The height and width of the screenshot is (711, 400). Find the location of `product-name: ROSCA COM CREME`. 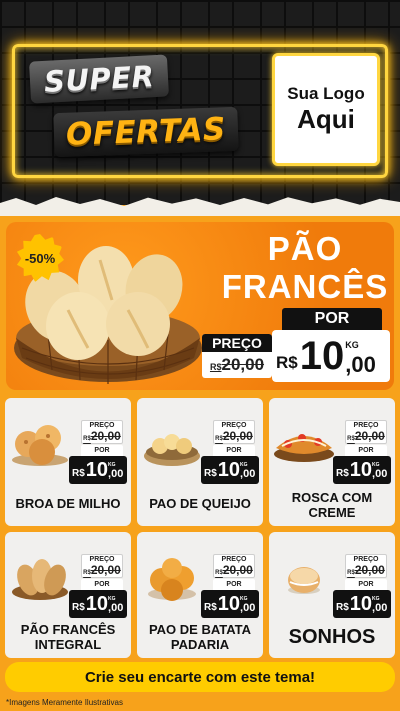

product-name: ROSCA COM CREME is located at coordinates (332, 505).